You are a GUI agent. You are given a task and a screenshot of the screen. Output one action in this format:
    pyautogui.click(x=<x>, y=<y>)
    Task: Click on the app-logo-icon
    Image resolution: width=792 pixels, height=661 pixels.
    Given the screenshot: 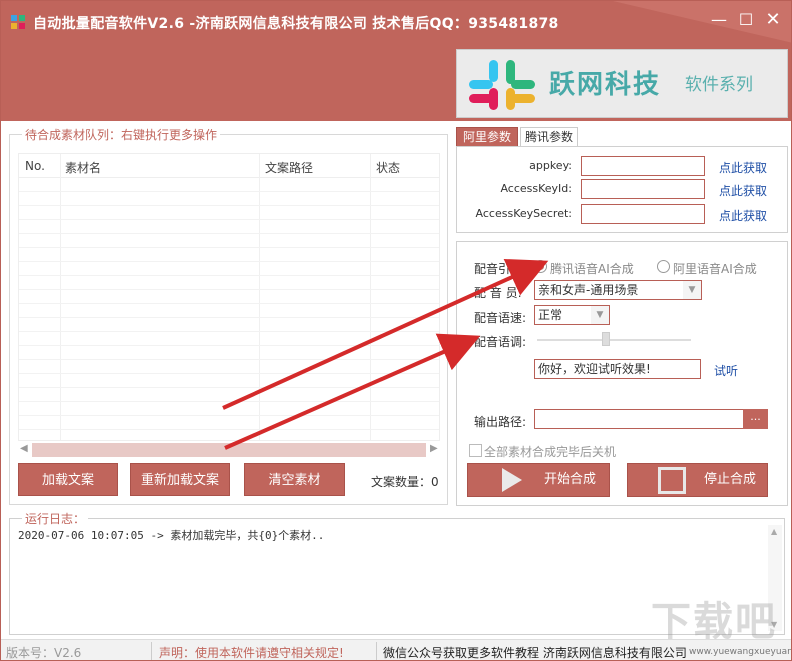 What is the action you would take?
    pyautogui.click(x=18, y=22)
    